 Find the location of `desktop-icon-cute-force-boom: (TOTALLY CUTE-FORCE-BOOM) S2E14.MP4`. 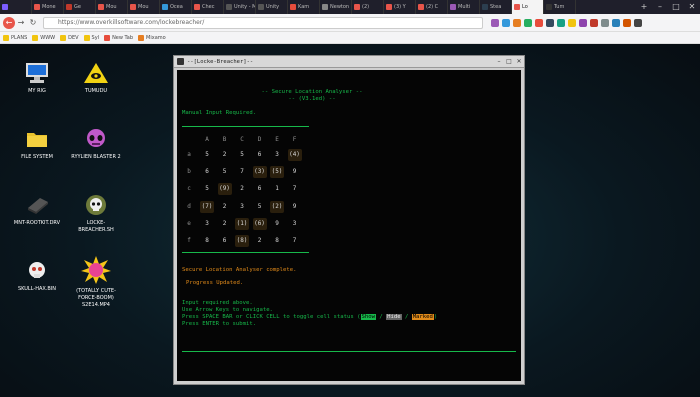

desktop-icon-cute-force-boom: (TOTALLY CUTE-FORCE-BOOM) S2E14.MP4 is located at coordinates (96, 282).